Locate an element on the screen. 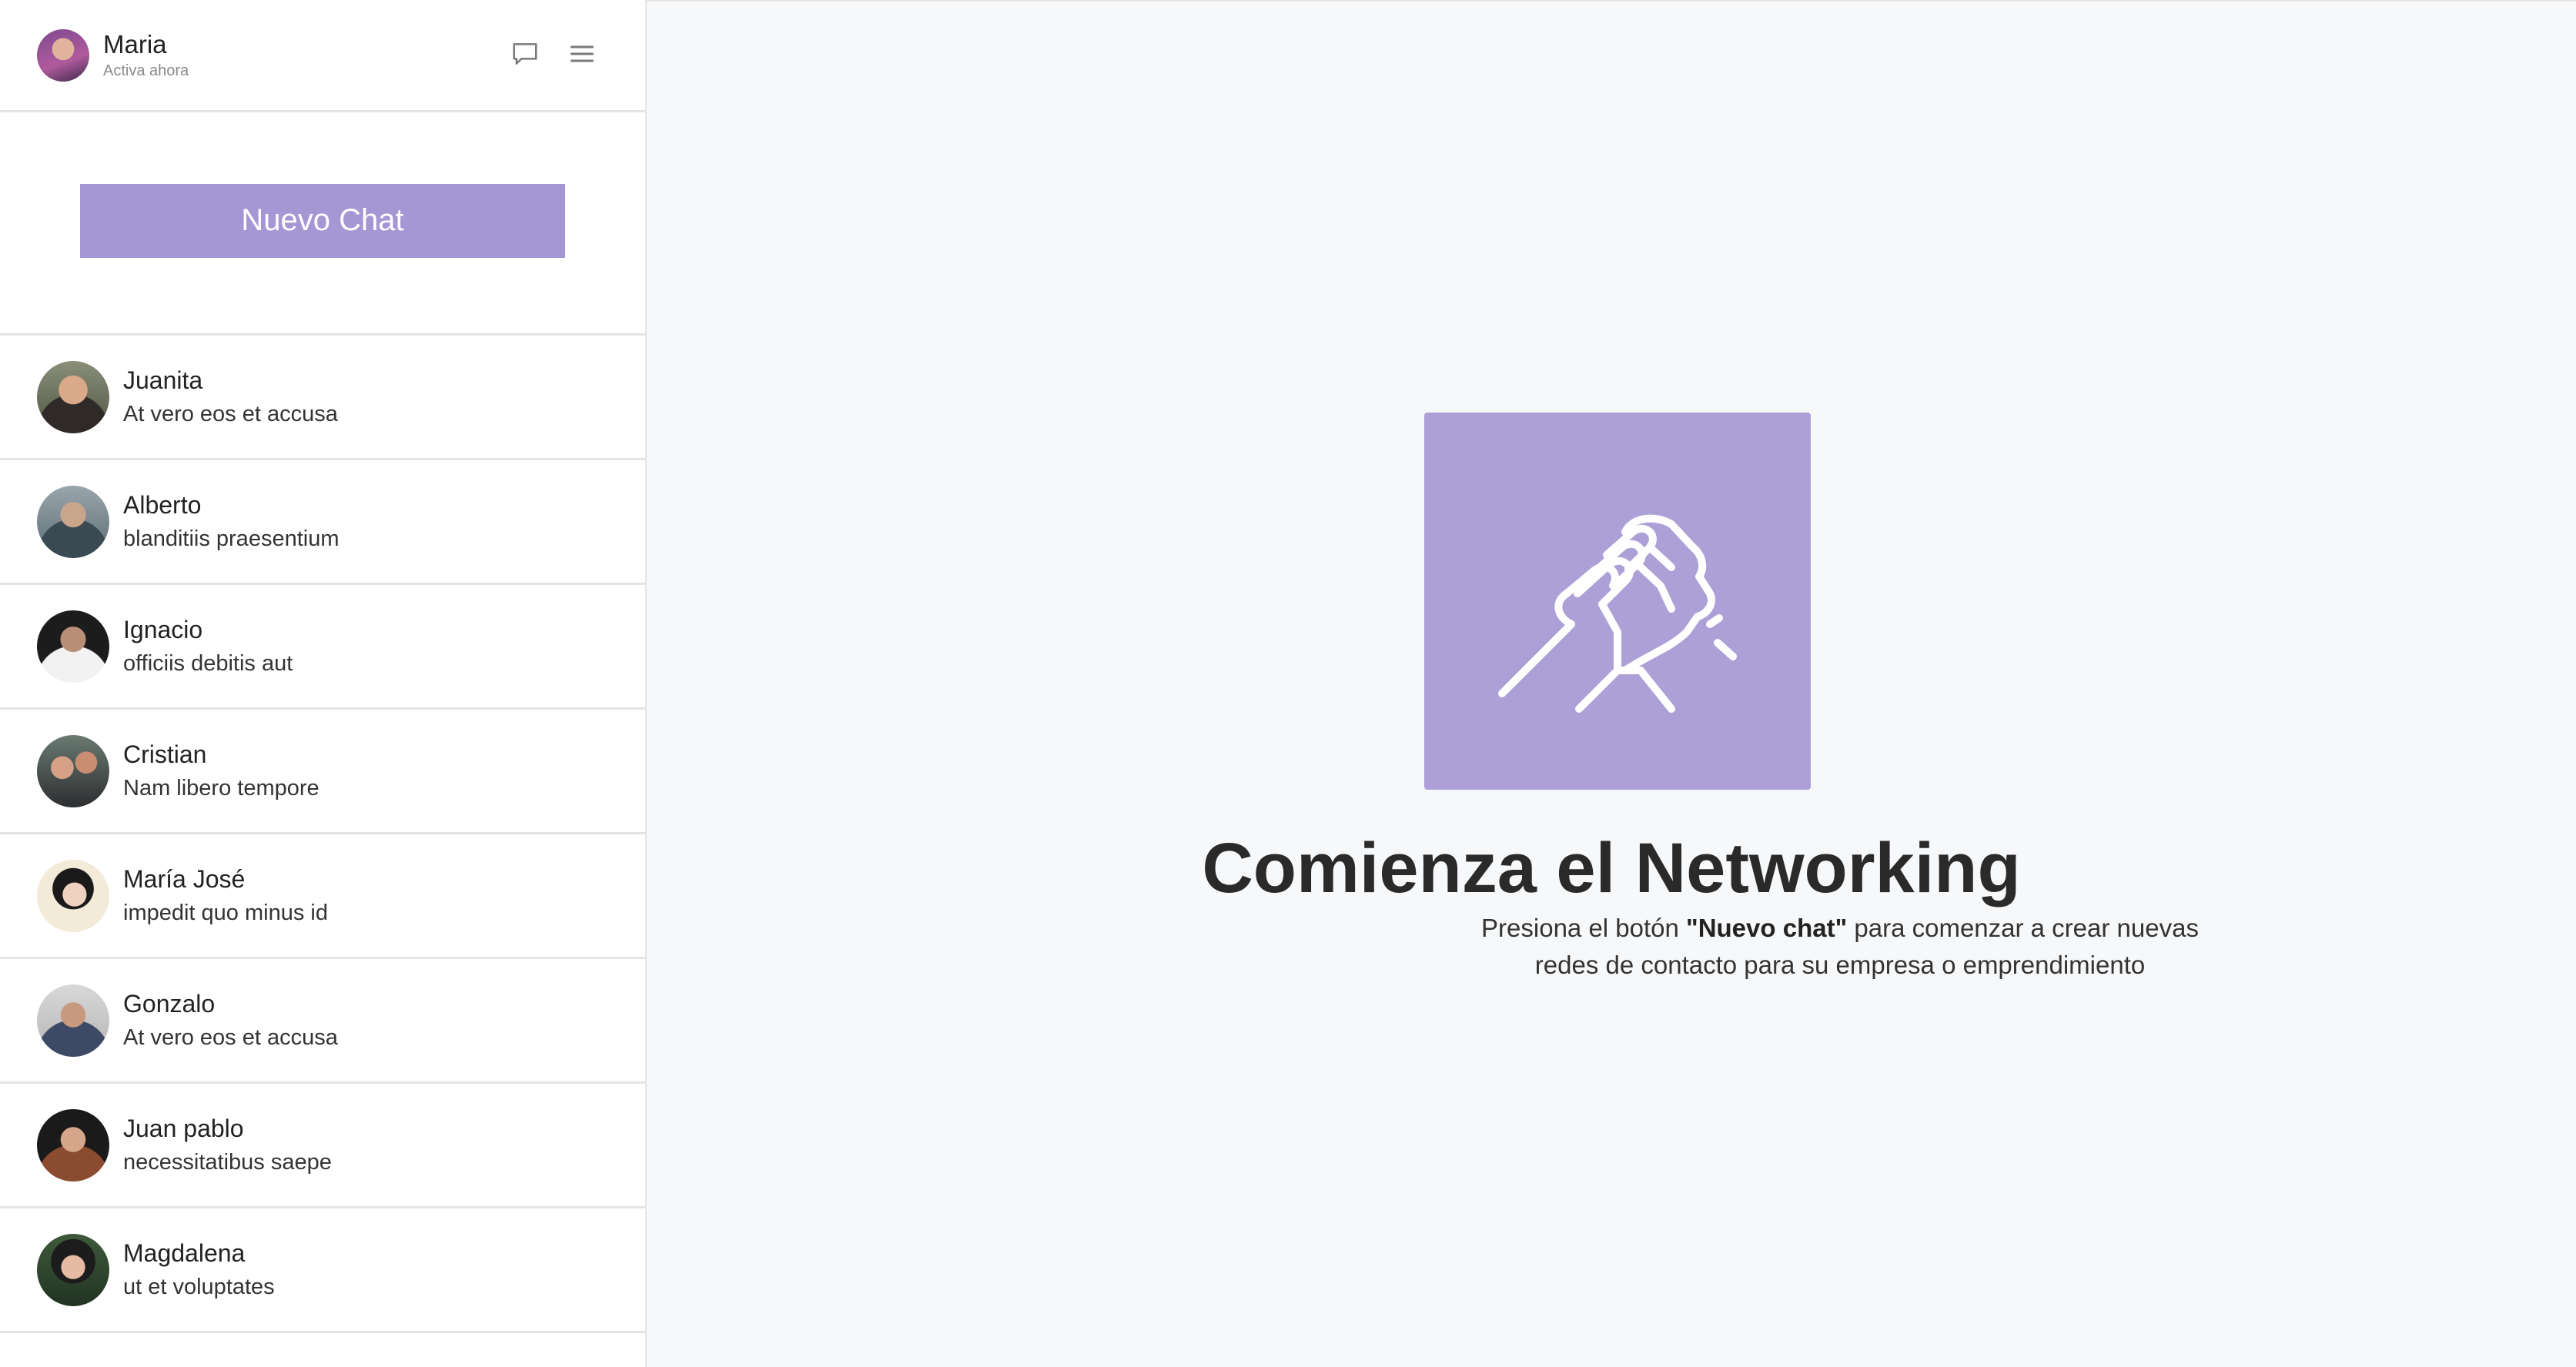 The width and height of the screenshot is (2576, 1367). handshake-icon is located at coordinates (1617, 613).